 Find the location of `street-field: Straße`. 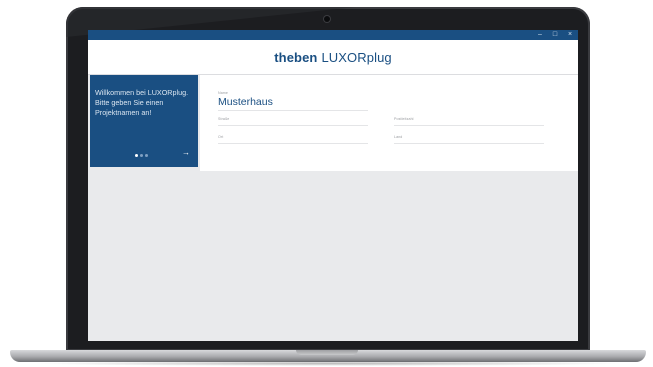

street-field: Straße is located at coordinates (223, 119).